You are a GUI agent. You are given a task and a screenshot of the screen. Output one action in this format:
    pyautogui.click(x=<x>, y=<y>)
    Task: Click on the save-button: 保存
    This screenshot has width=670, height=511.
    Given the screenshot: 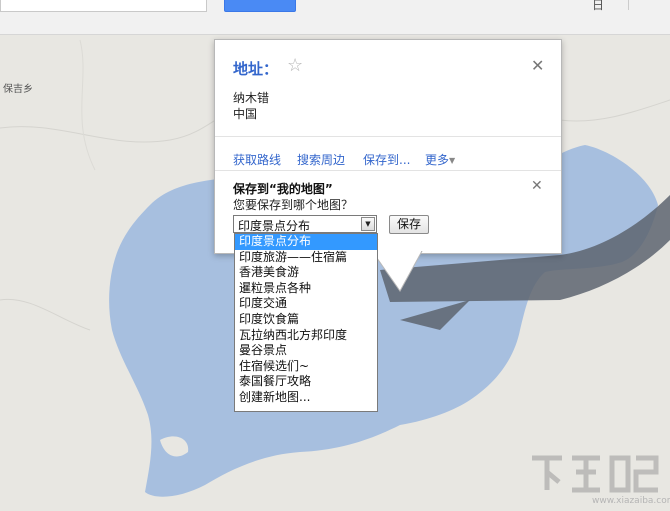 What is the action you would take?
    pyautogui.click(x=409, y=224)
    